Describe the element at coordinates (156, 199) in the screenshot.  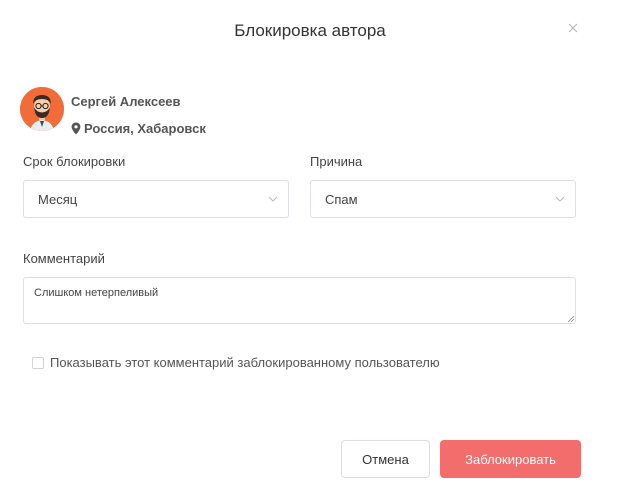
I see `duration-select: Месяц` at that location.